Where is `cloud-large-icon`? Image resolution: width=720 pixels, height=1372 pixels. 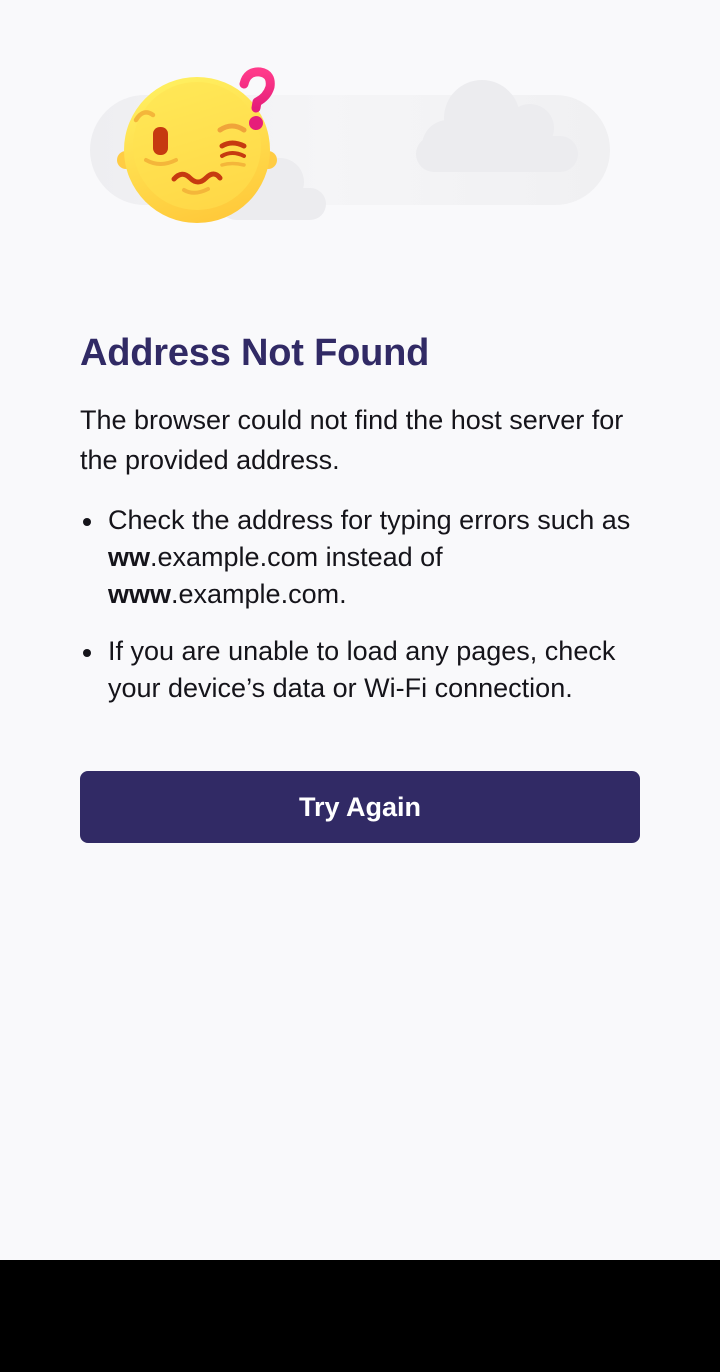 cloud-large-icon is located at coordinates (497, 126).